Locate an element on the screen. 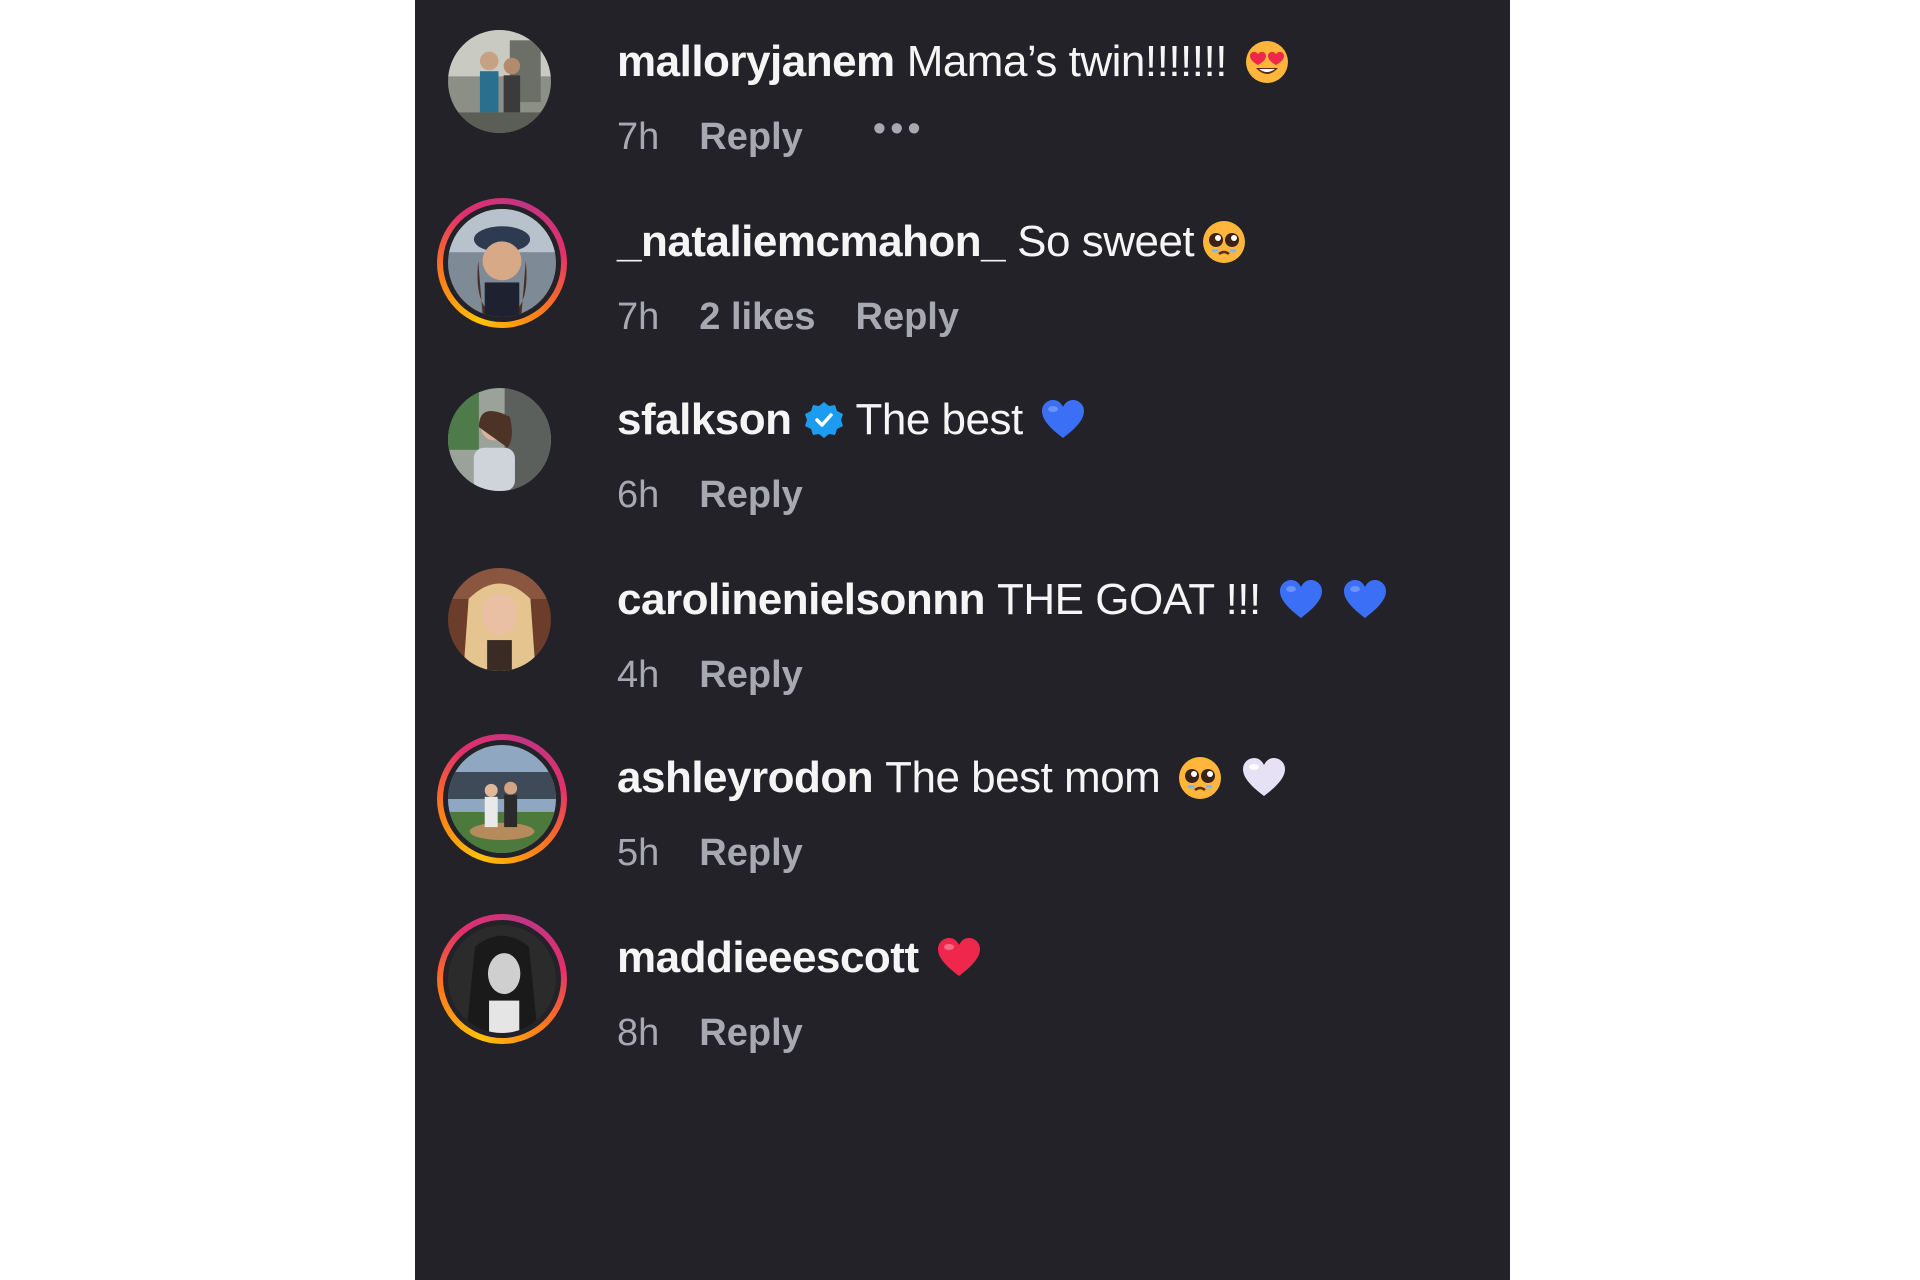  comment-meta: 5h Reply is located at coordinates (710, 853).